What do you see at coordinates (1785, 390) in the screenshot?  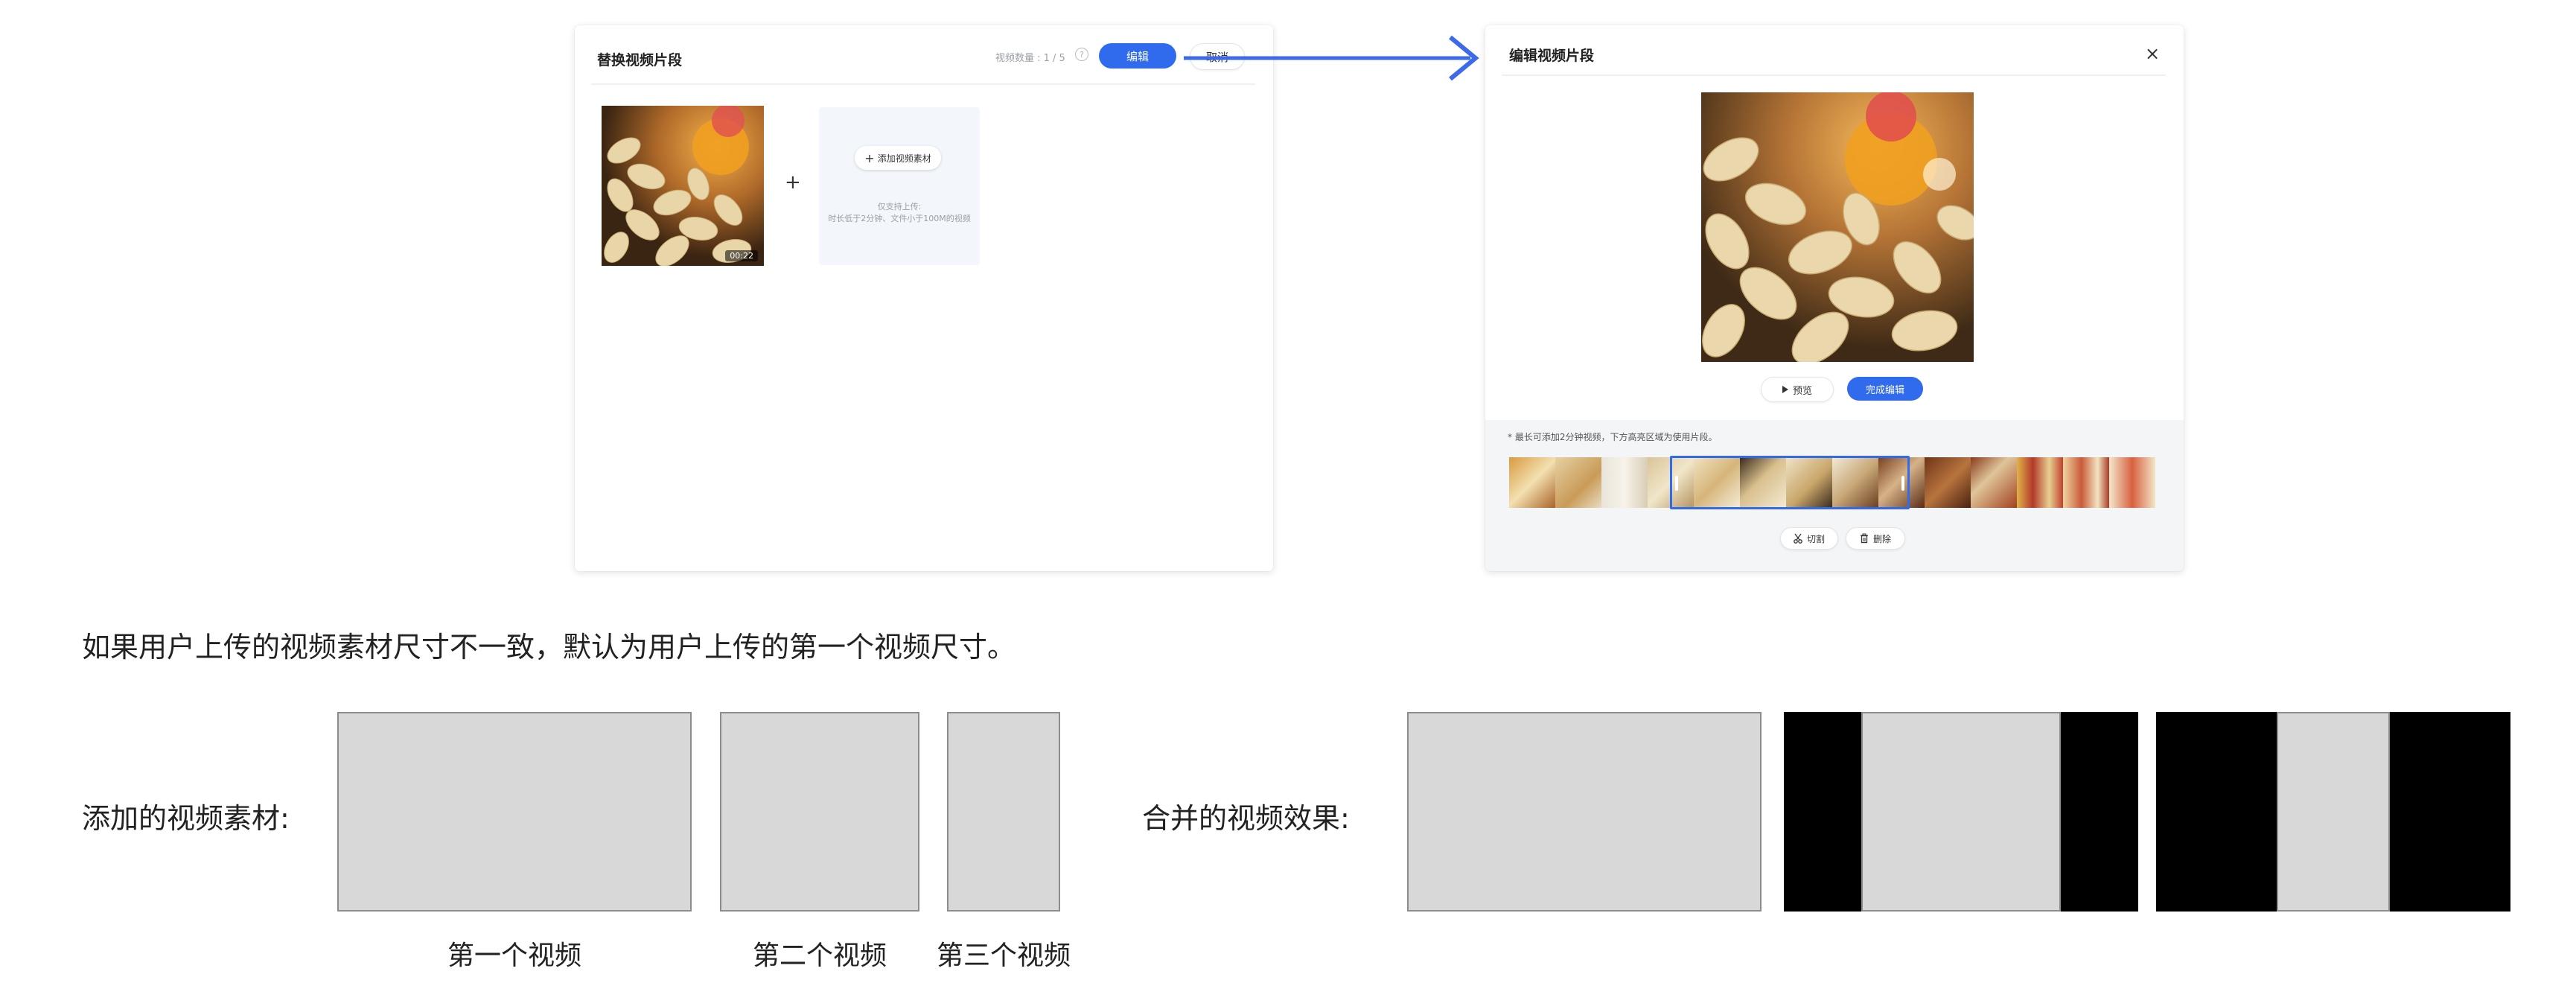 I see `play-icon` at bounding box center [1785, 390].